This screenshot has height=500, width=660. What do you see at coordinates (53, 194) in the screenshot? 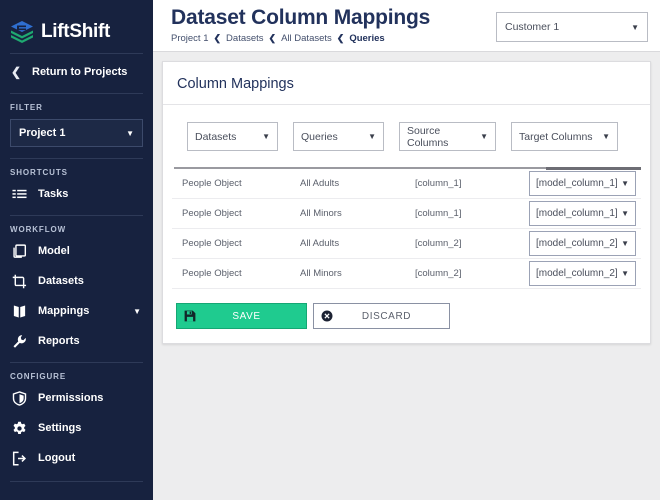
I see `sidebar-item-label: Tasks` at bounding box center [53, 194].